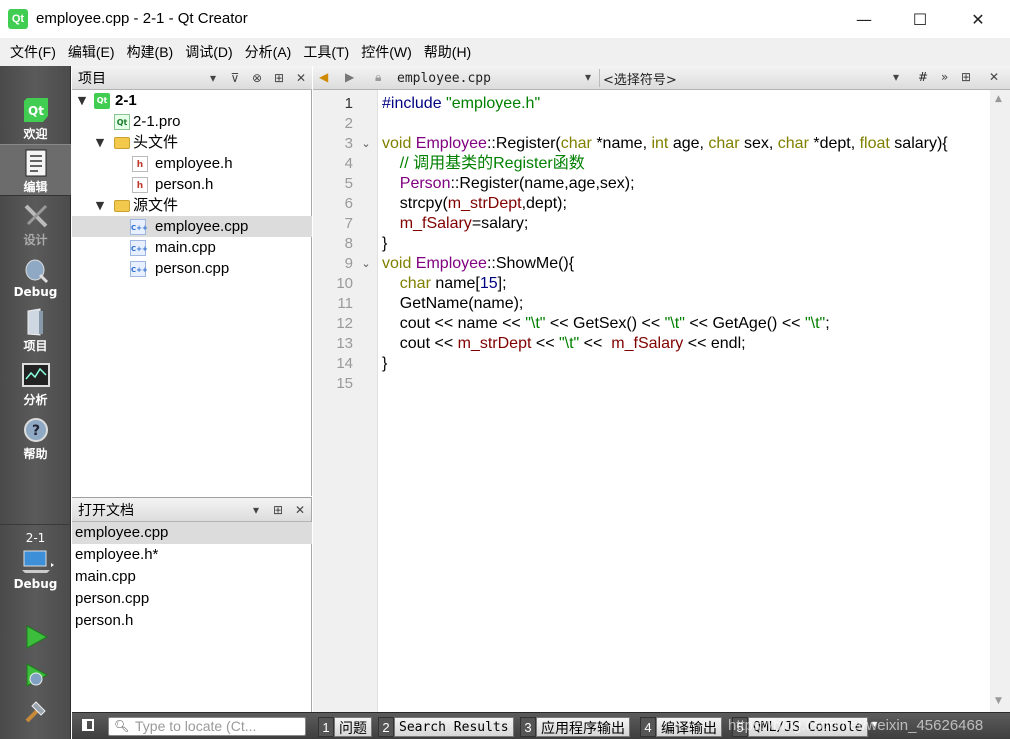 The image size is (1010, 739). I want to click on menu-edit: 编辑(E), so click(91, 52).